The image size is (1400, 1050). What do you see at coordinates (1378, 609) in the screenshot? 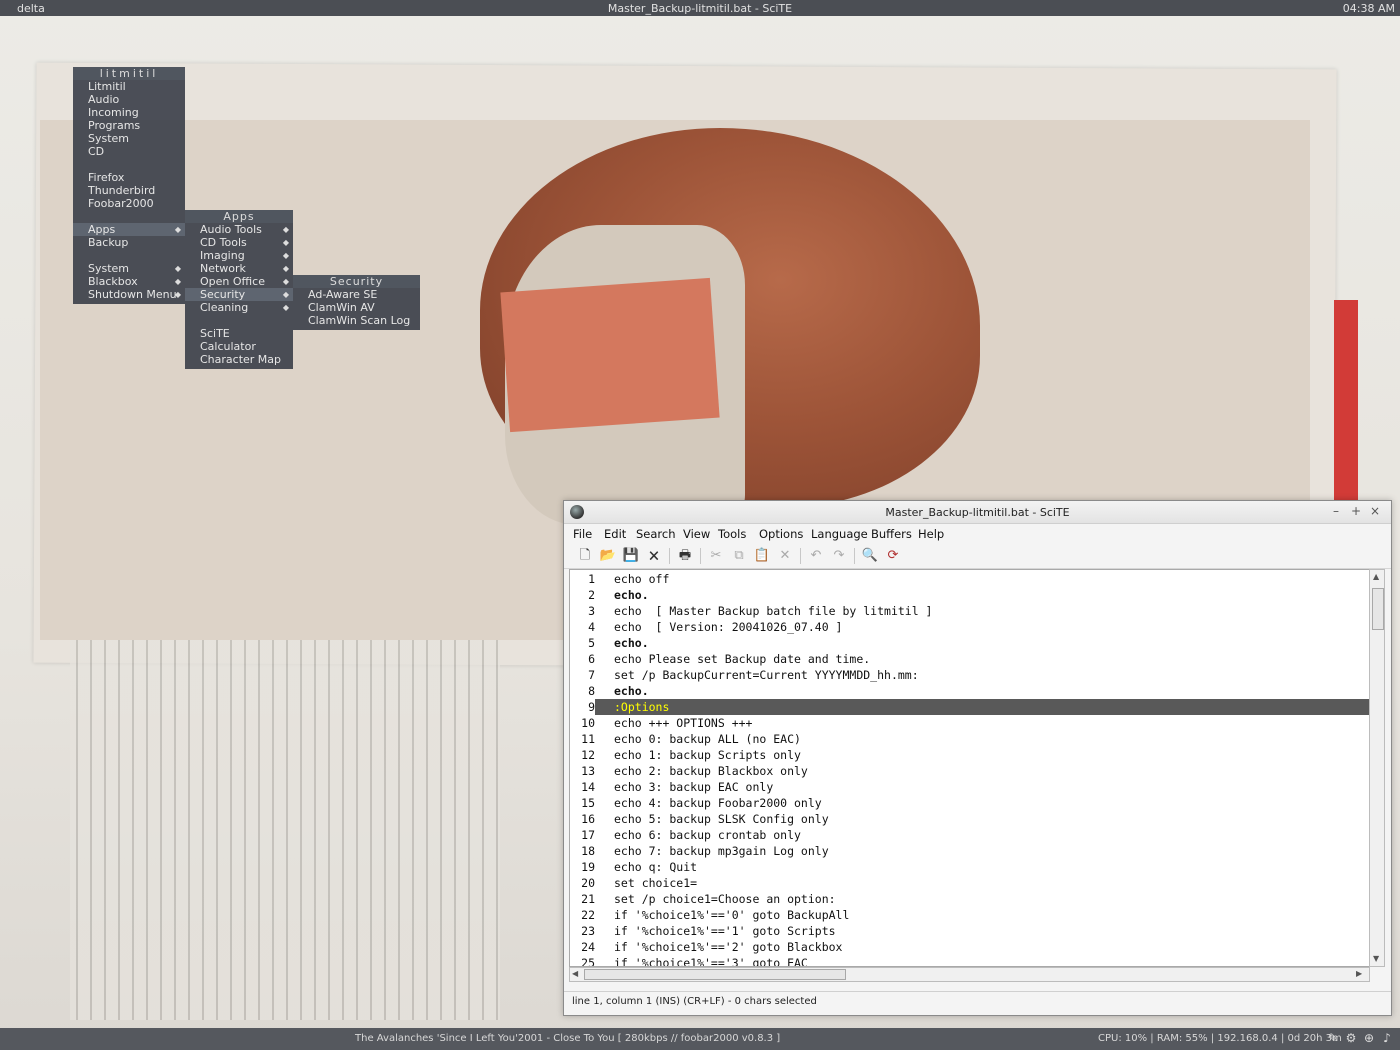
I see `vertical-scroll-thumb` at bounding box center [1378, 609].